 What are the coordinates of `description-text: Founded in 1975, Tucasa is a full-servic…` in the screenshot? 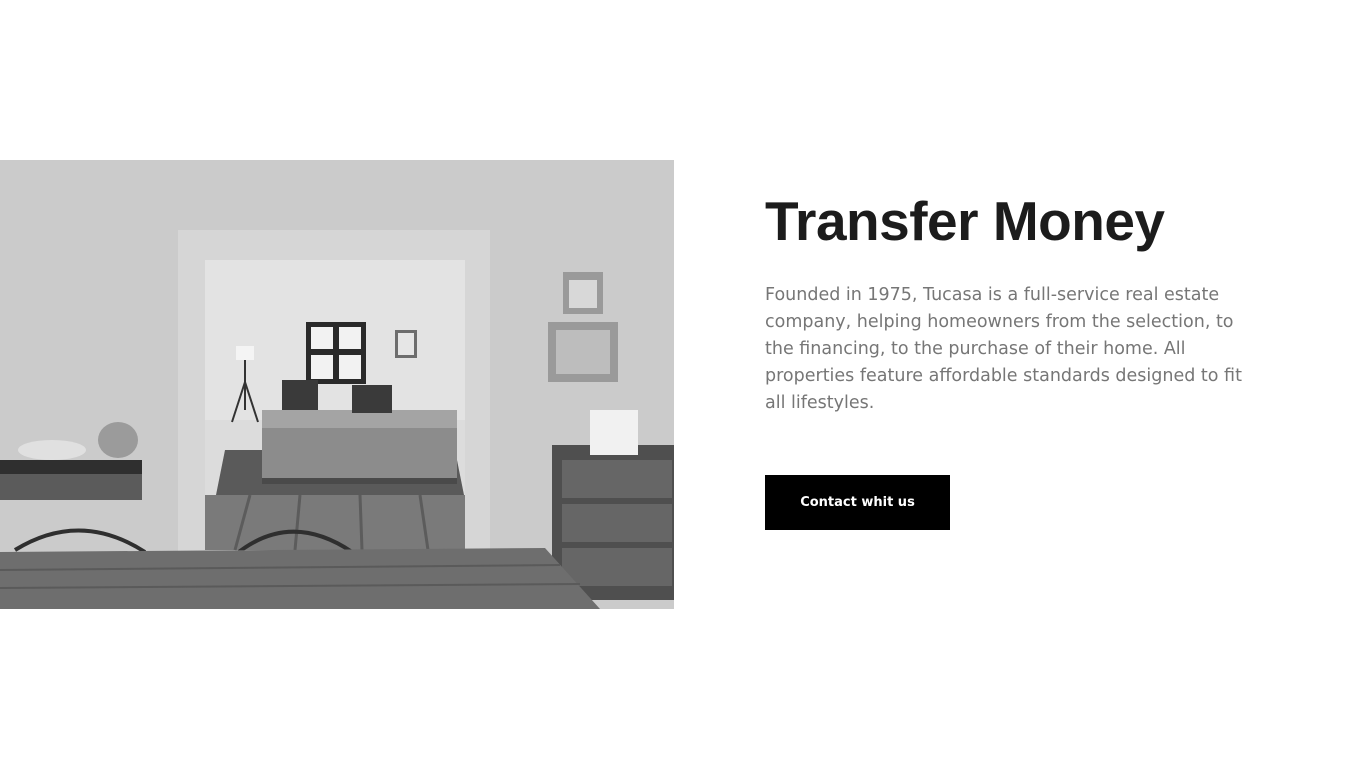 It's located at (1003, 349).